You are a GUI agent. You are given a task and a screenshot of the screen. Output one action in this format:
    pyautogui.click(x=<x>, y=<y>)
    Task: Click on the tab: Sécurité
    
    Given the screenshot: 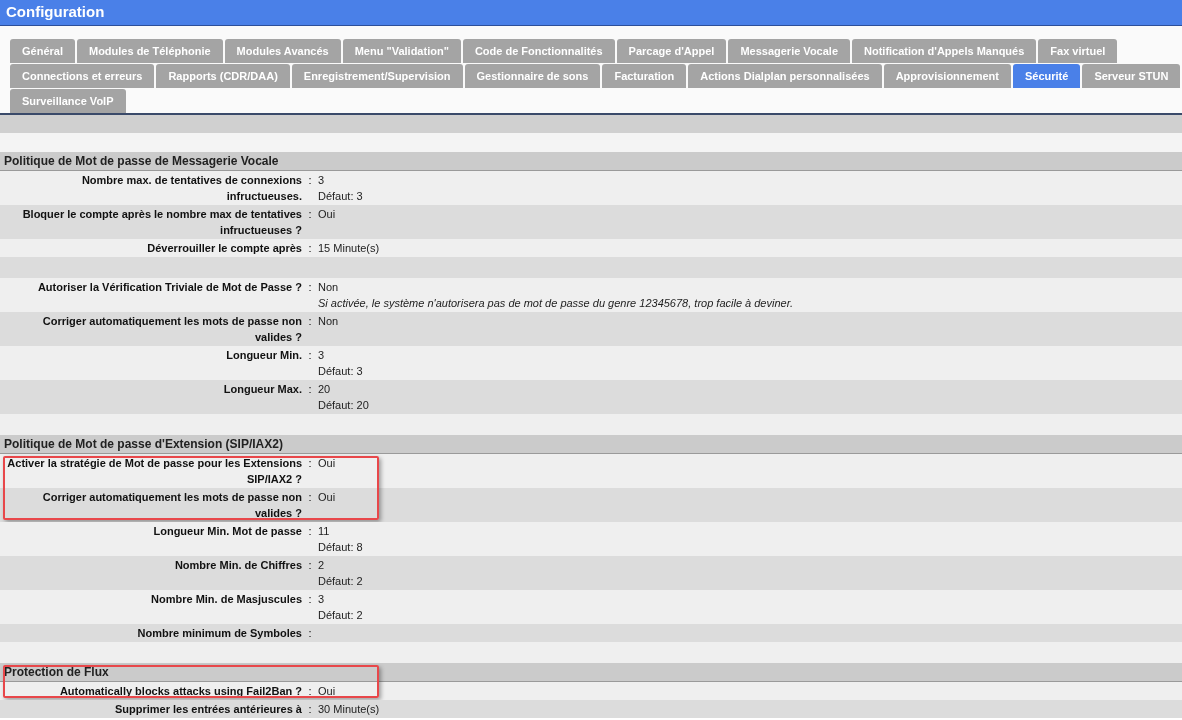 What is the action you would take?
    pyautogui.click(x=1046, y=76)
    